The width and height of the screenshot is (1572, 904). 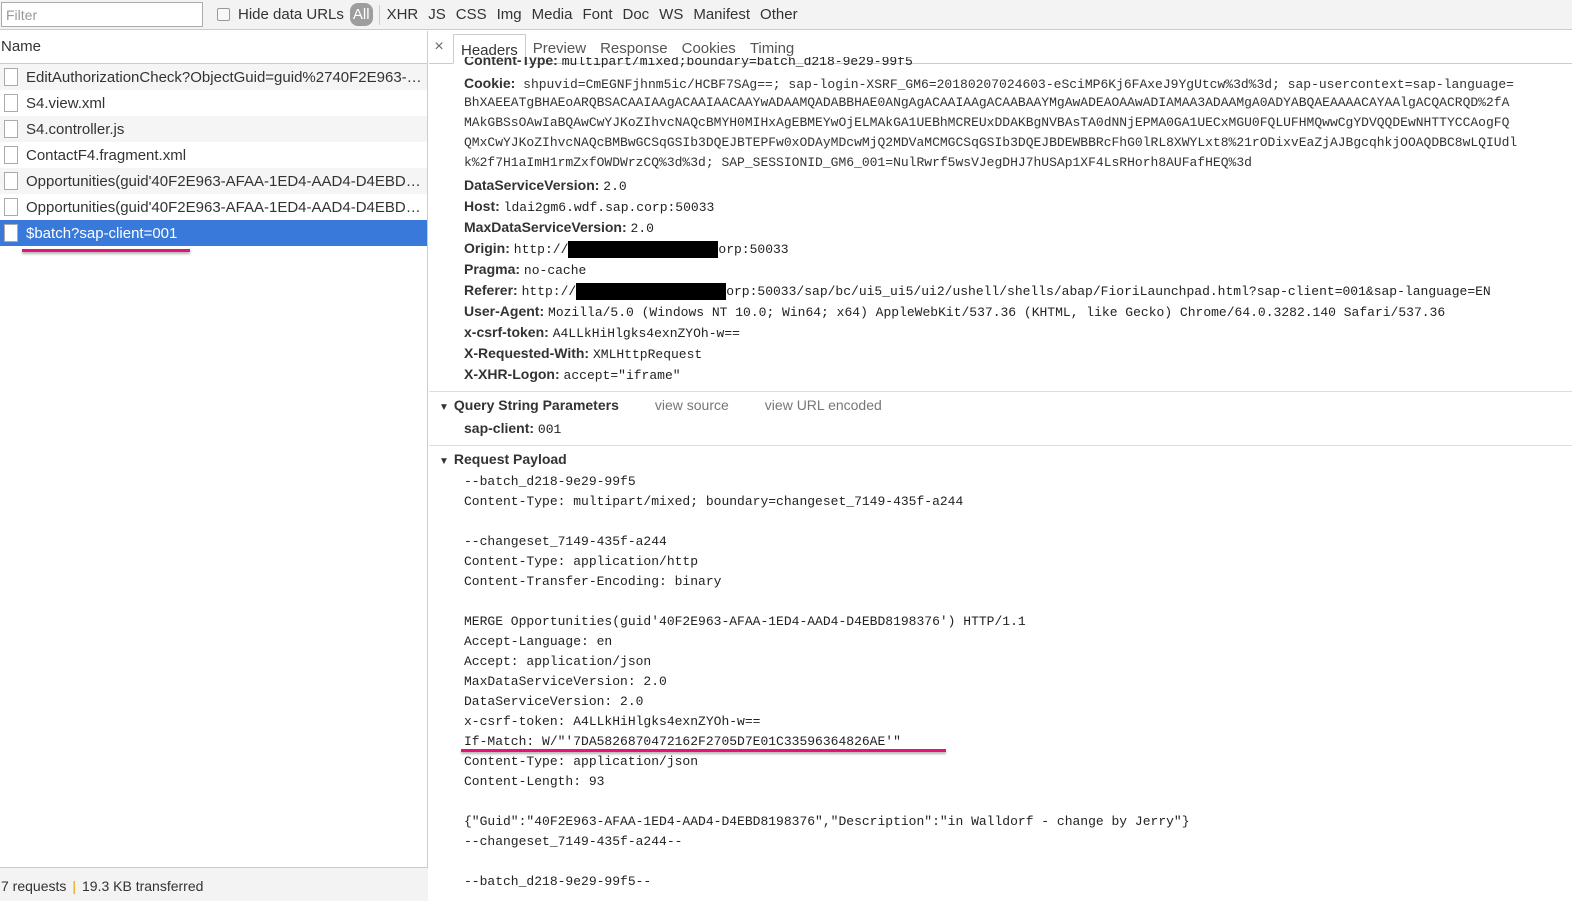 I want to click on header-row: Pragma: no-cache, so click(x=525, y=269).